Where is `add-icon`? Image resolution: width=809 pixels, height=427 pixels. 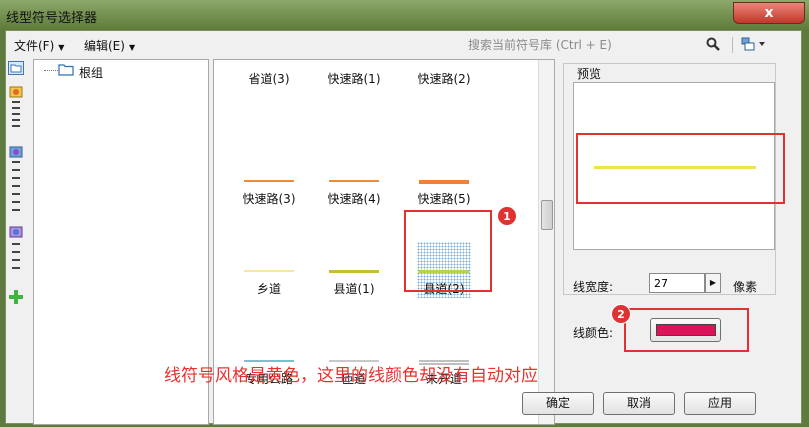
add-icon is located at coordinates (16, 297).